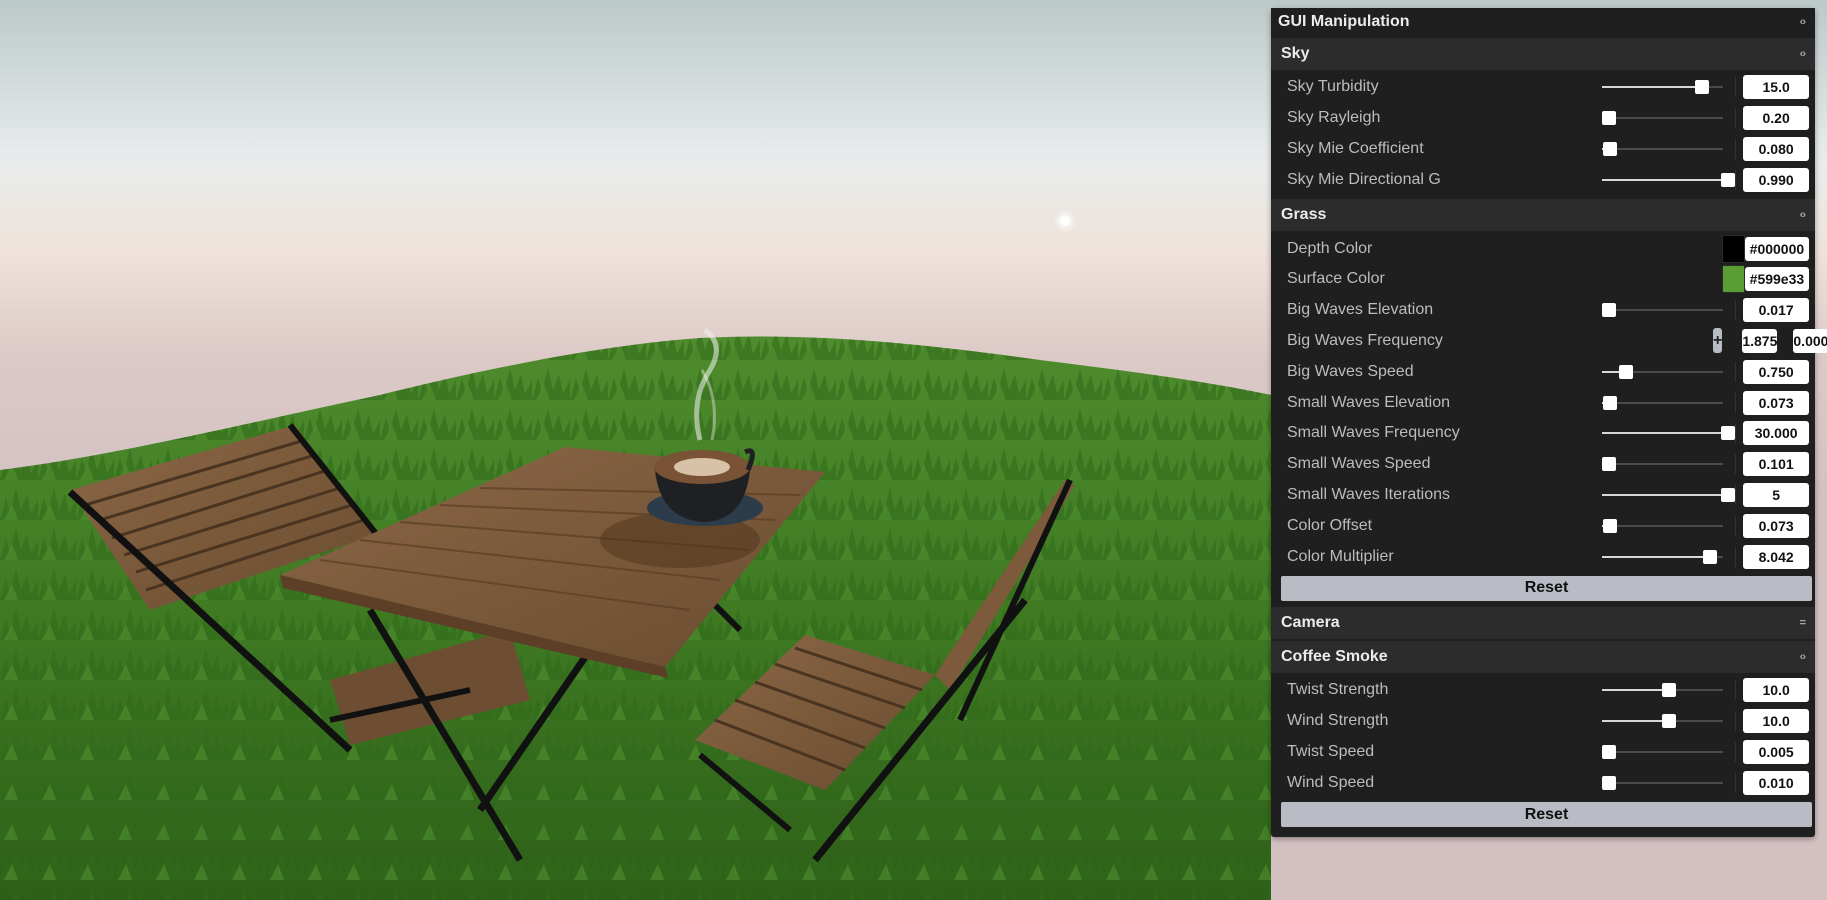  What do you see at coordinates (1543, 215) in the screenshot?
I see `folder-grass: Grass ‹›` at bounding box center [1543, 215].